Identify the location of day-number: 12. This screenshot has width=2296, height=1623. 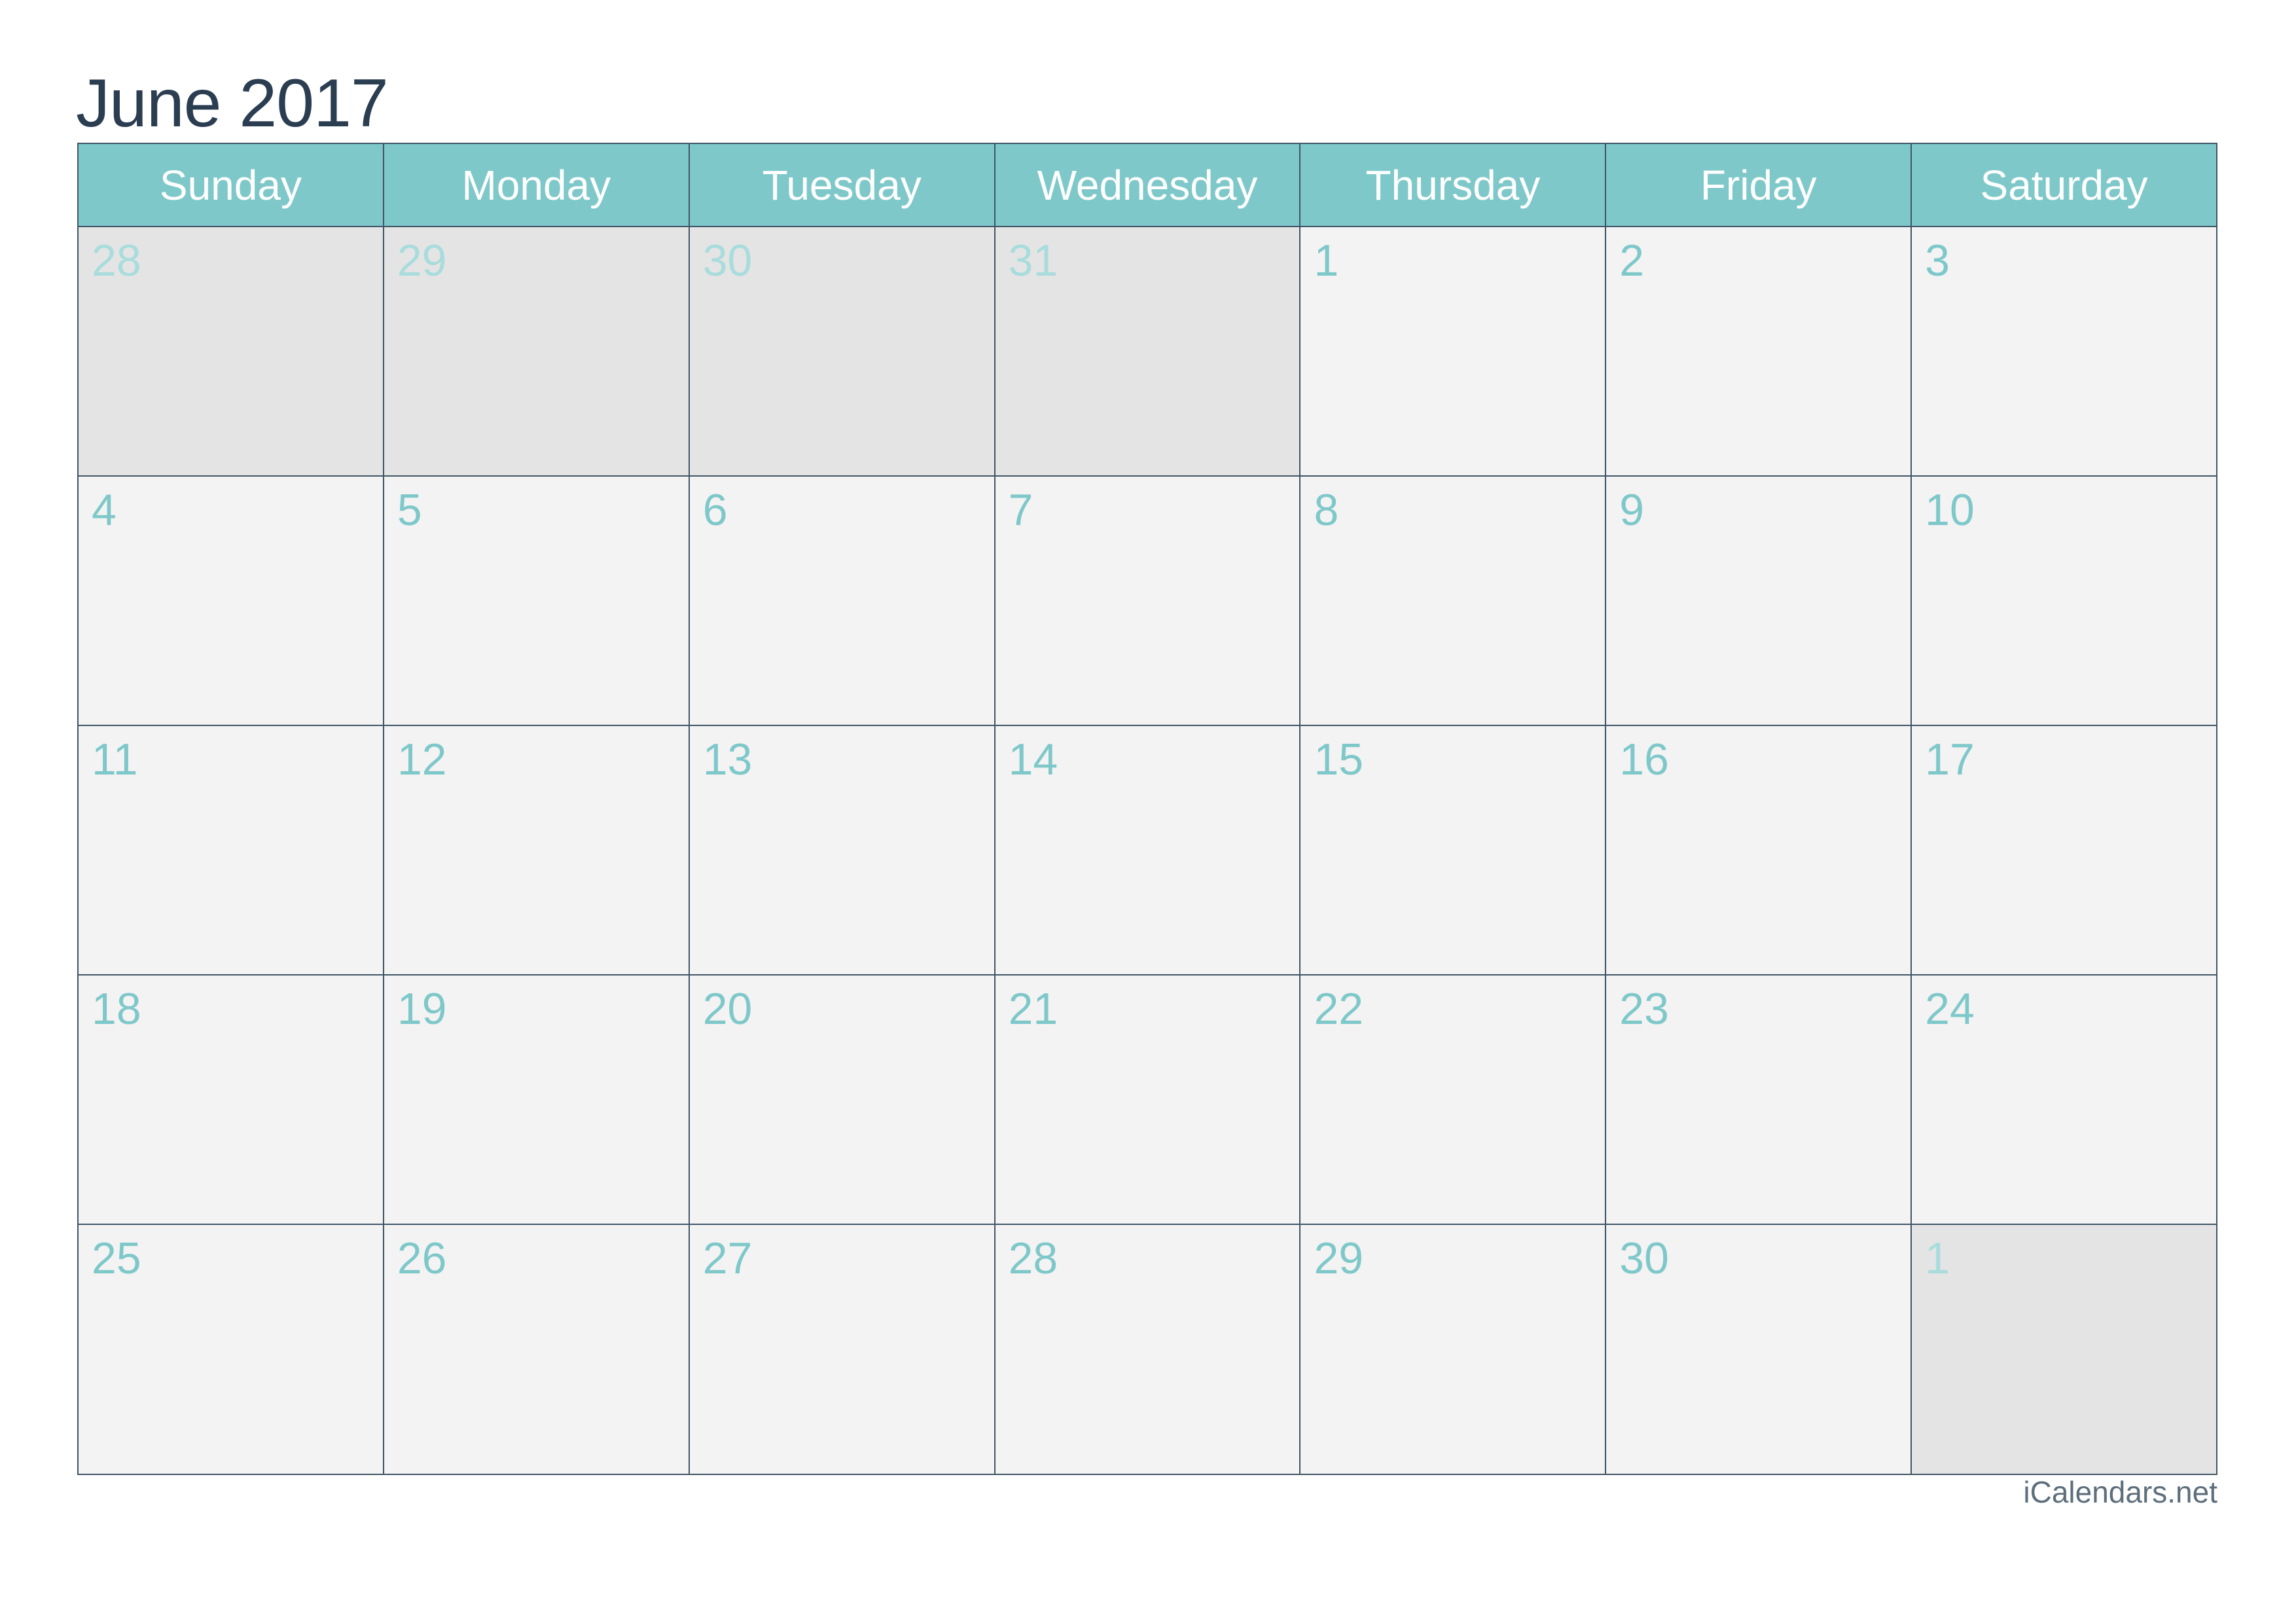
(422, 759).